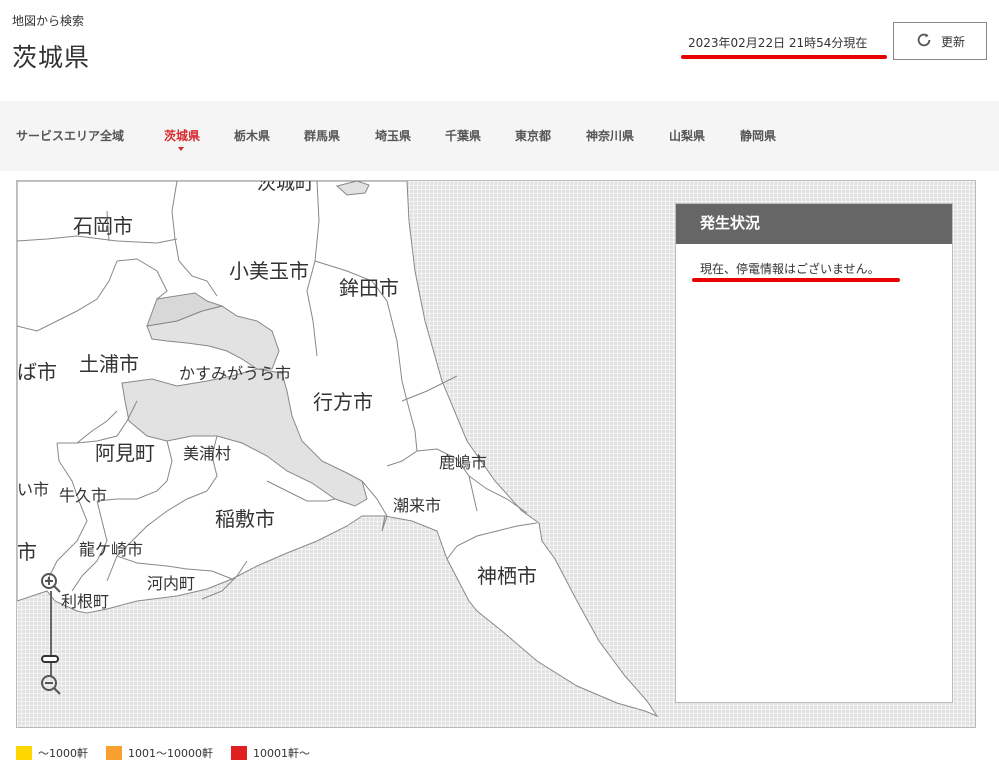 This screenshot has width=999, height=763. I want to click on map-label-ushiku: 牛久市, so click(83, 495).